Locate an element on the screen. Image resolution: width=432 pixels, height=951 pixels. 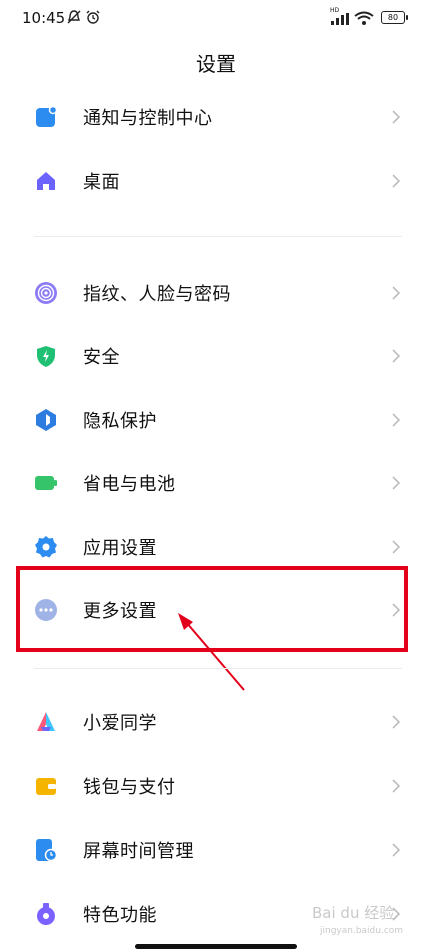
gear-icon is located at coordinates (46, 547).